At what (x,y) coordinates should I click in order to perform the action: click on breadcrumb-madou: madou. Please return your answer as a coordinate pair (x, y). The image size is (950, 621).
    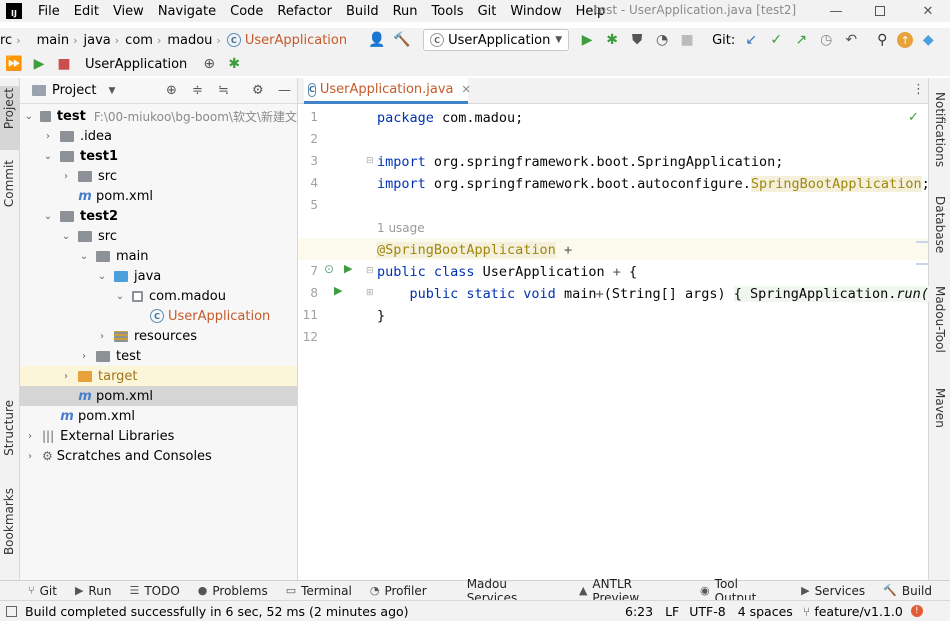
    Looking at the image, I should click on (189, 40).